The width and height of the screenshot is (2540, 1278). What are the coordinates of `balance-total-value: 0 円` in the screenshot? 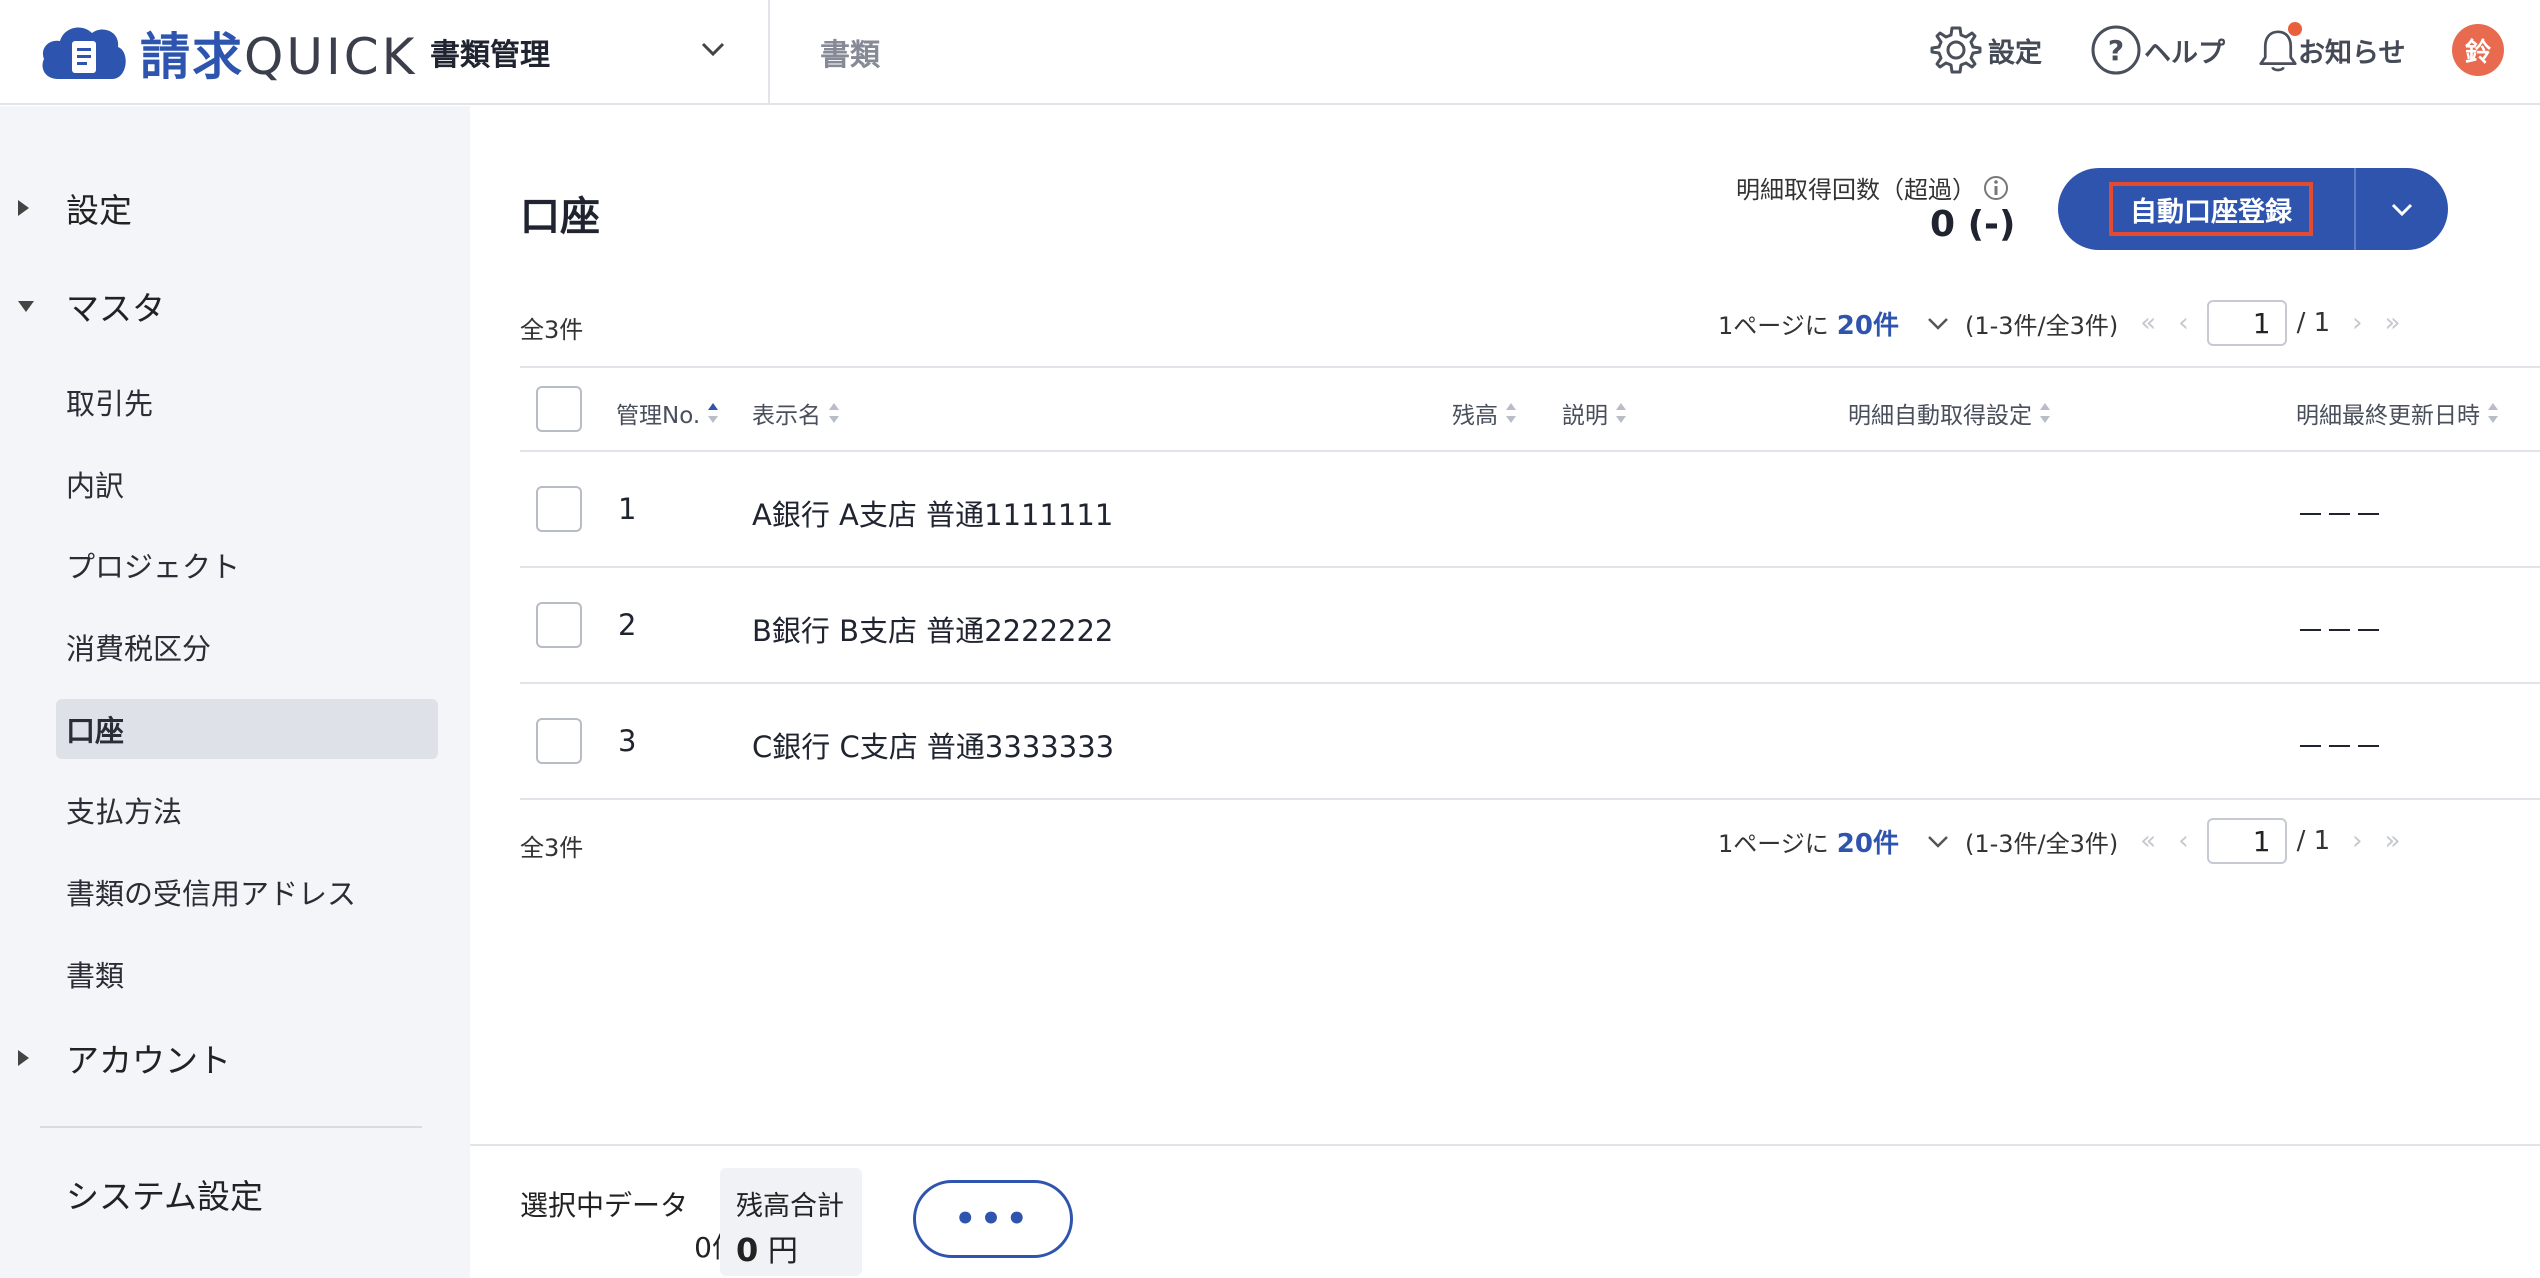 It's located at (767, 1248).